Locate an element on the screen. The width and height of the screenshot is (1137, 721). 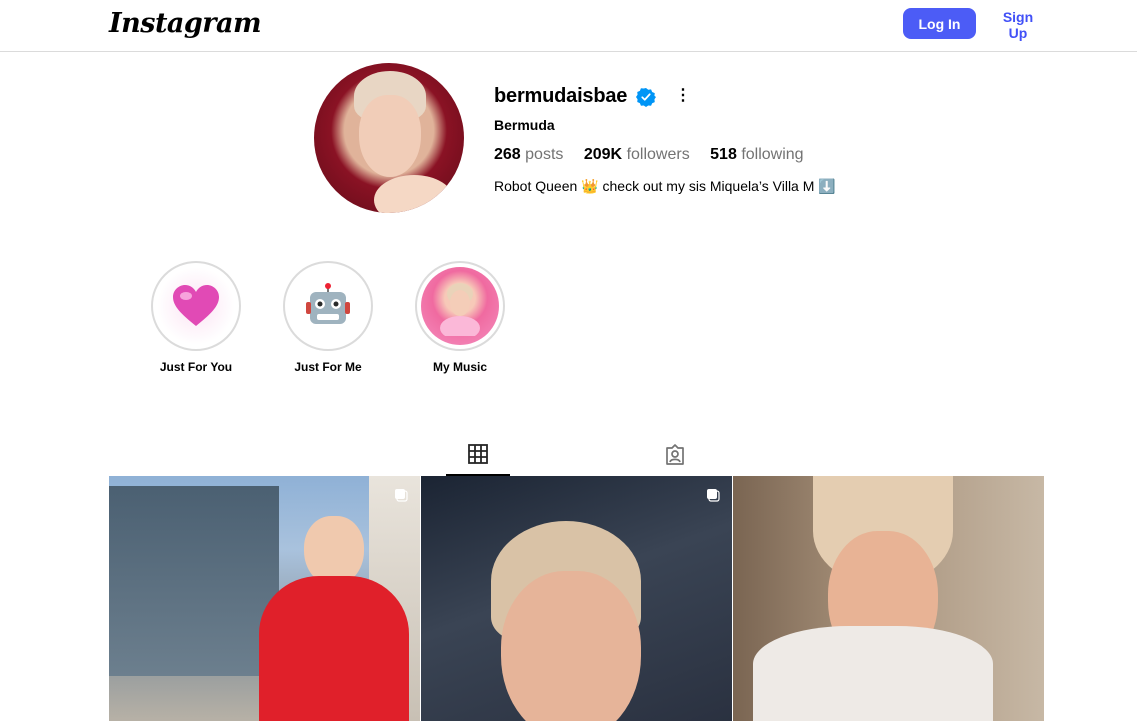
highlight-label: Just For You is located at coordinates (196, 367).